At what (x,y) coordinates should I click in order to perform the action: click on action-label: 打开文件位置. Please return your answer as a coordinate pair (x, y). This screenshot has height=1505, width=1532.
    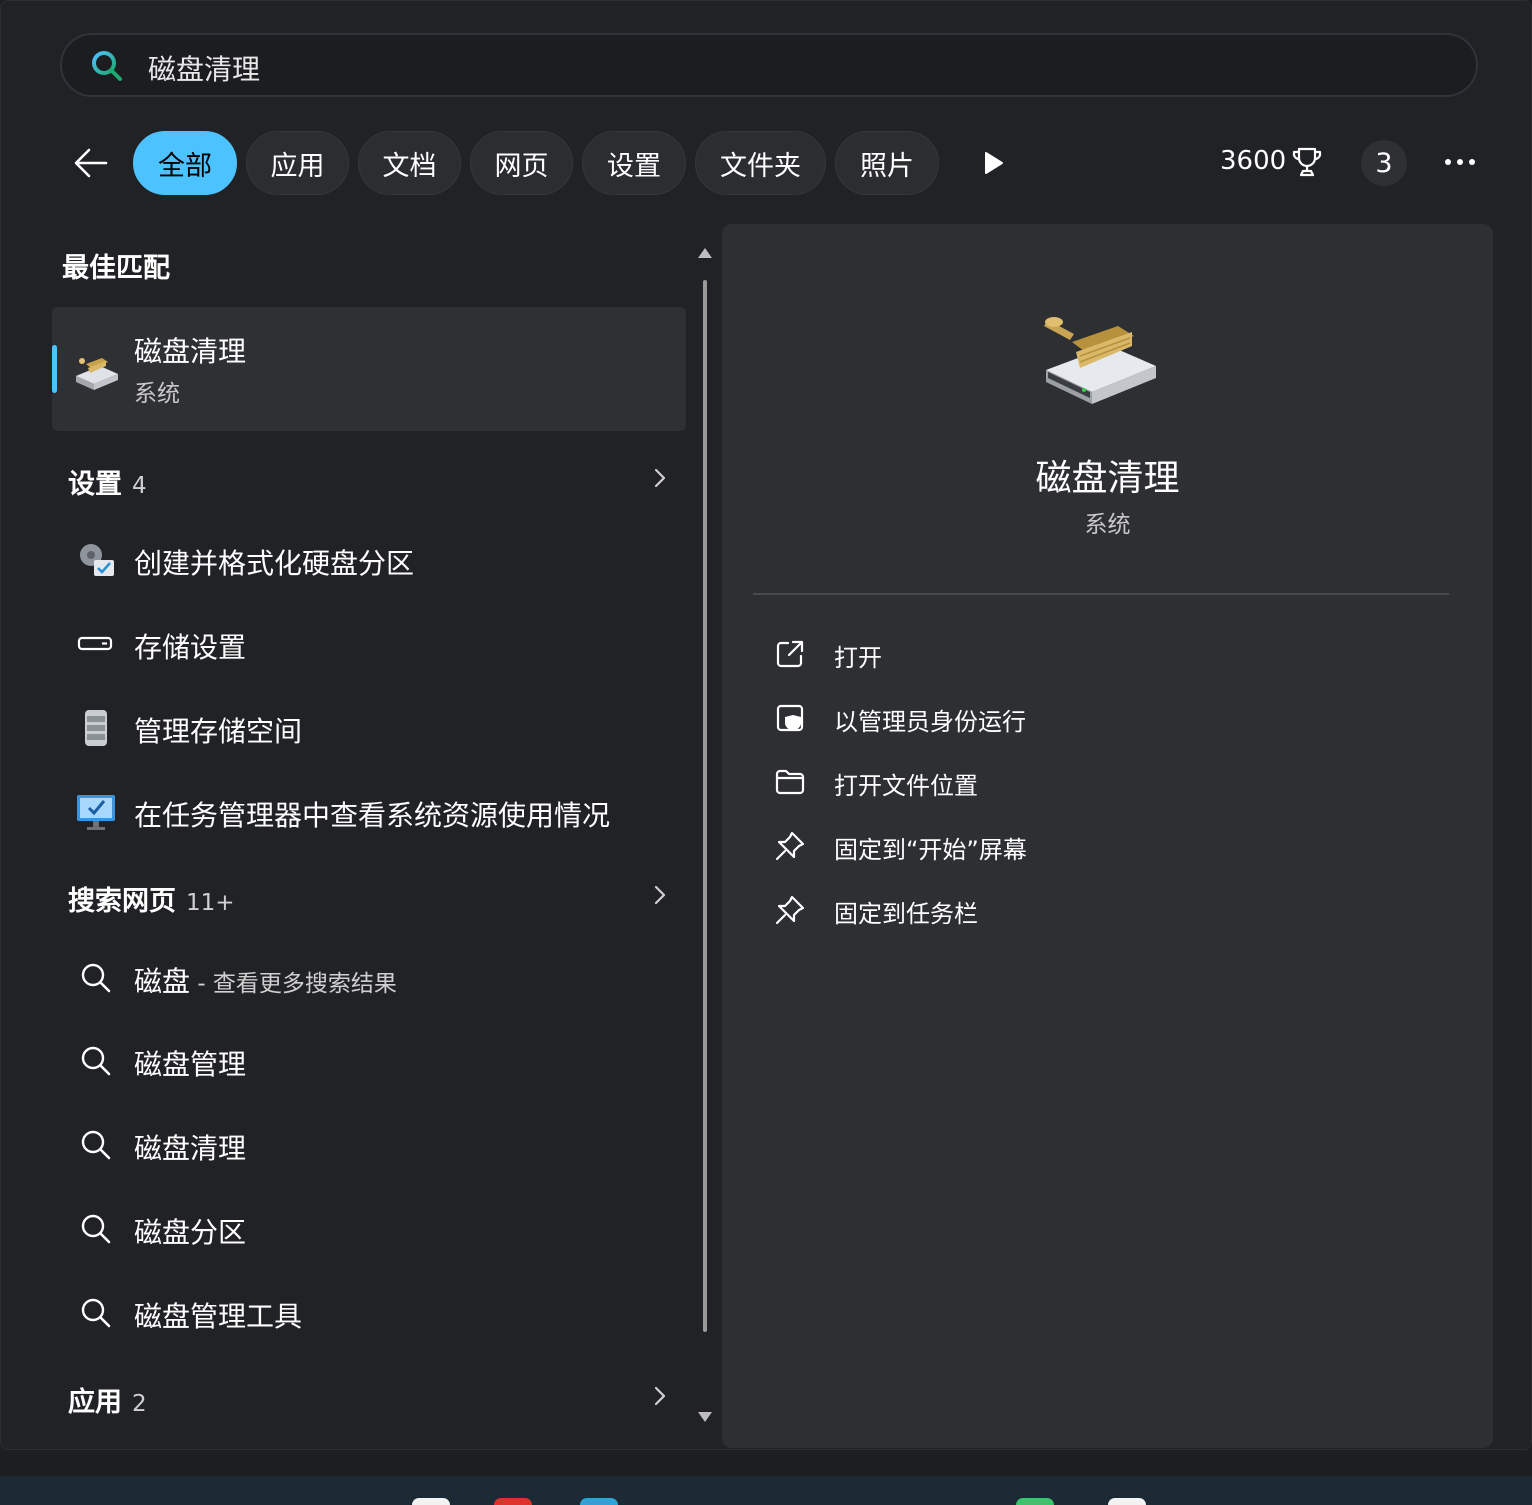
    Looking at the image, I should click on (906, 786).